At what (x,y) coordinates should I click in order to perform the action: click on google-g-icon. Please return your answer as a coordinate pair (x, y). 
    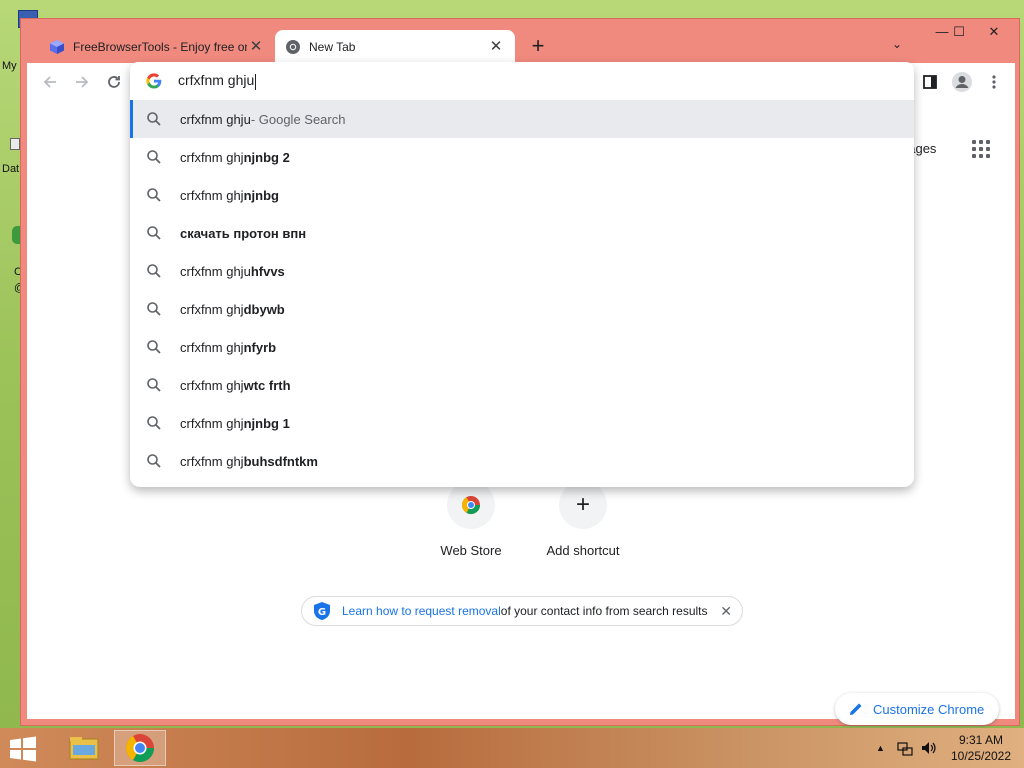
    Looking at the image, I should click on (154, 81).